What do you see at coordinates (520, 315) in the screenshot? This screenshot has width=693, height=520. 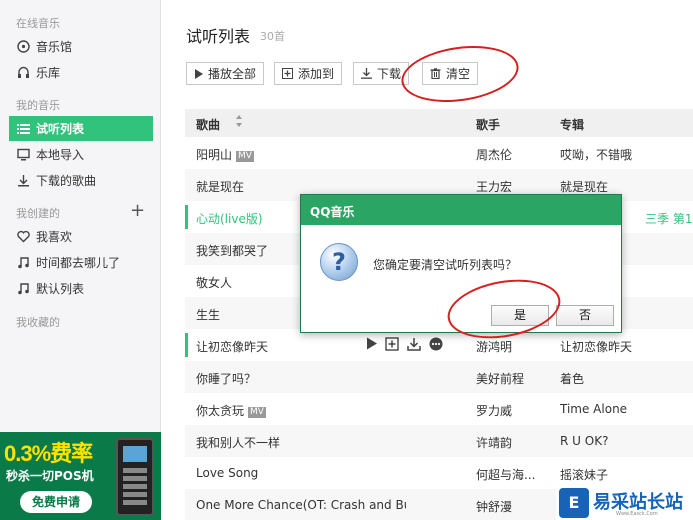 I see `yes-button: 是` at bounding box center [520, 315].